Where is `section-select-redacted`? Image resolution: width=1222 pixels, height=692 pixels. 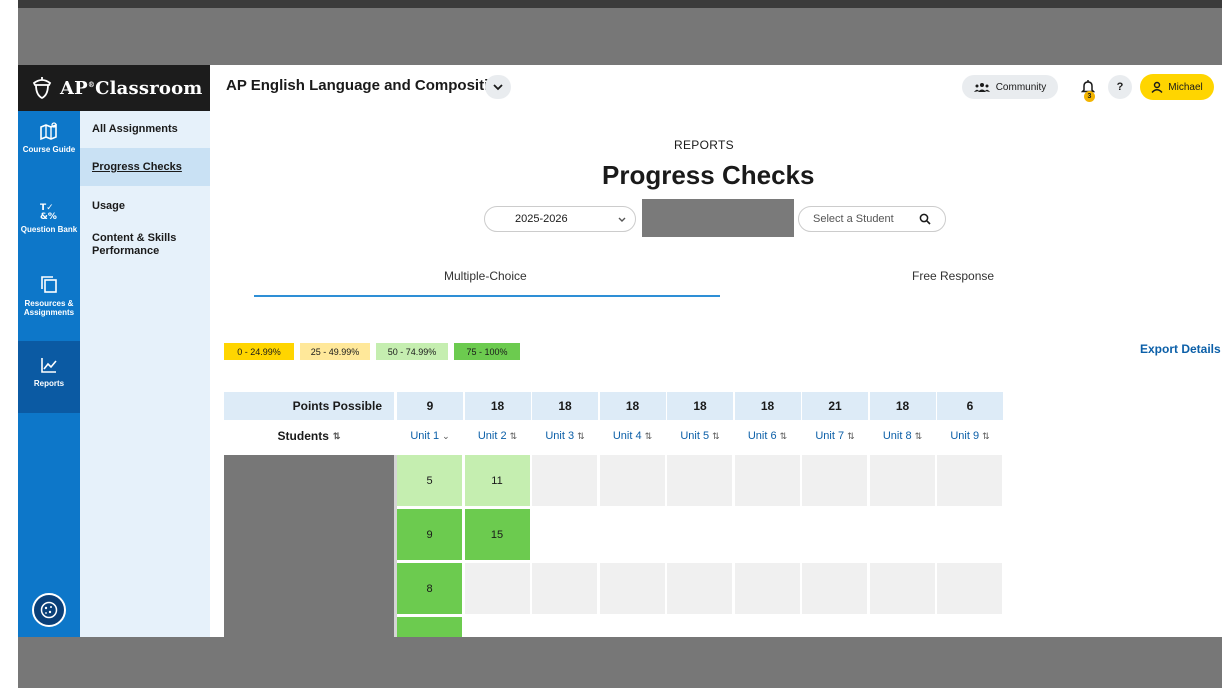 section-select-redacted is located at coordinates (718, 218).